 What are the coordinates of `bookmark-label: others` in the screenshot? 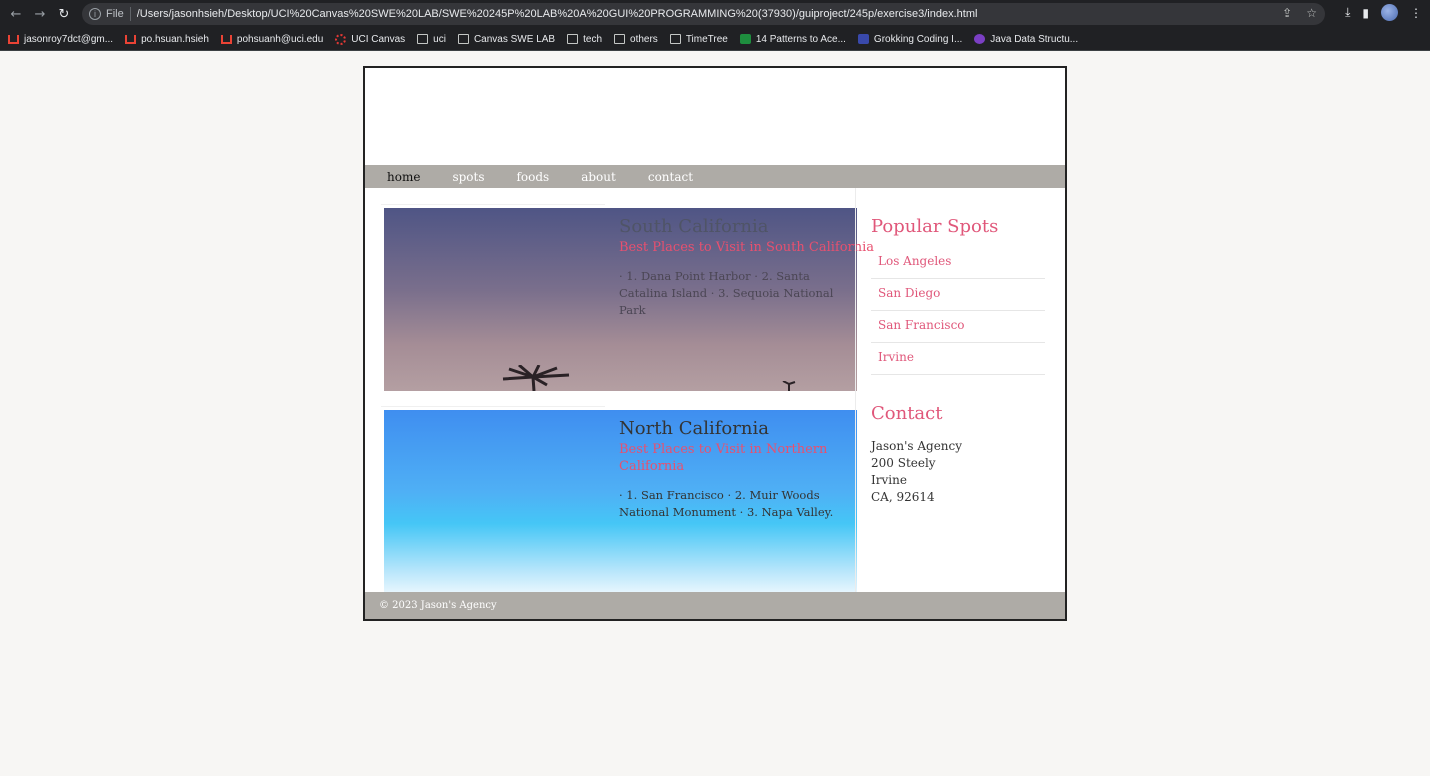 It's located at (644, 39).